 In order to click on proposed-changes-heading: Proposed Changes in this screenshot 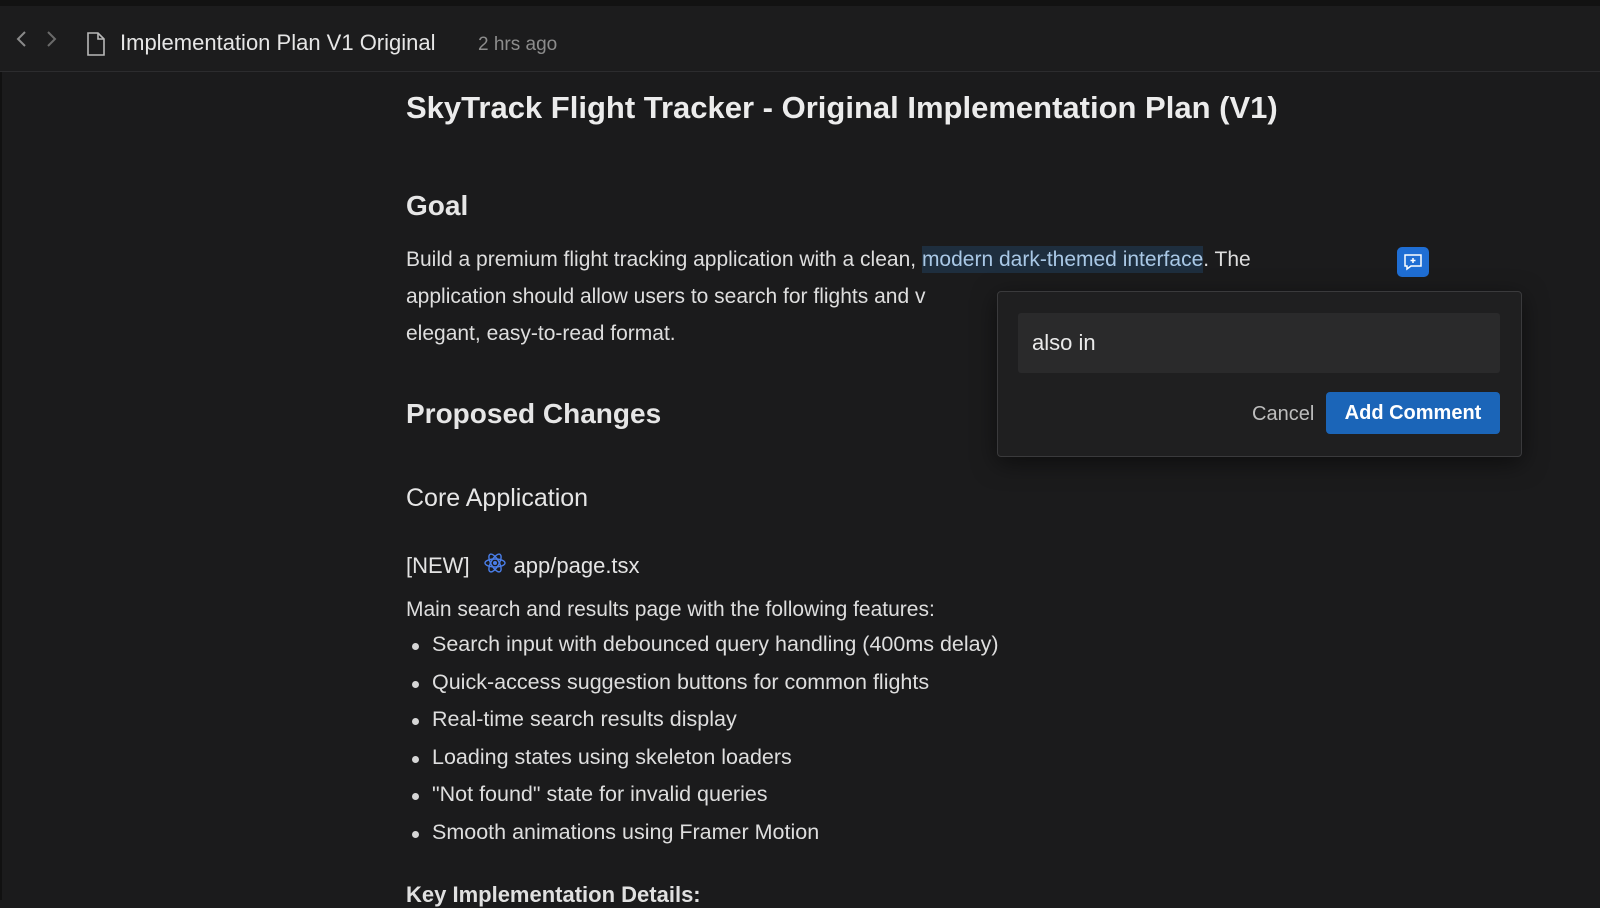, I will do `click(534, 413)`.